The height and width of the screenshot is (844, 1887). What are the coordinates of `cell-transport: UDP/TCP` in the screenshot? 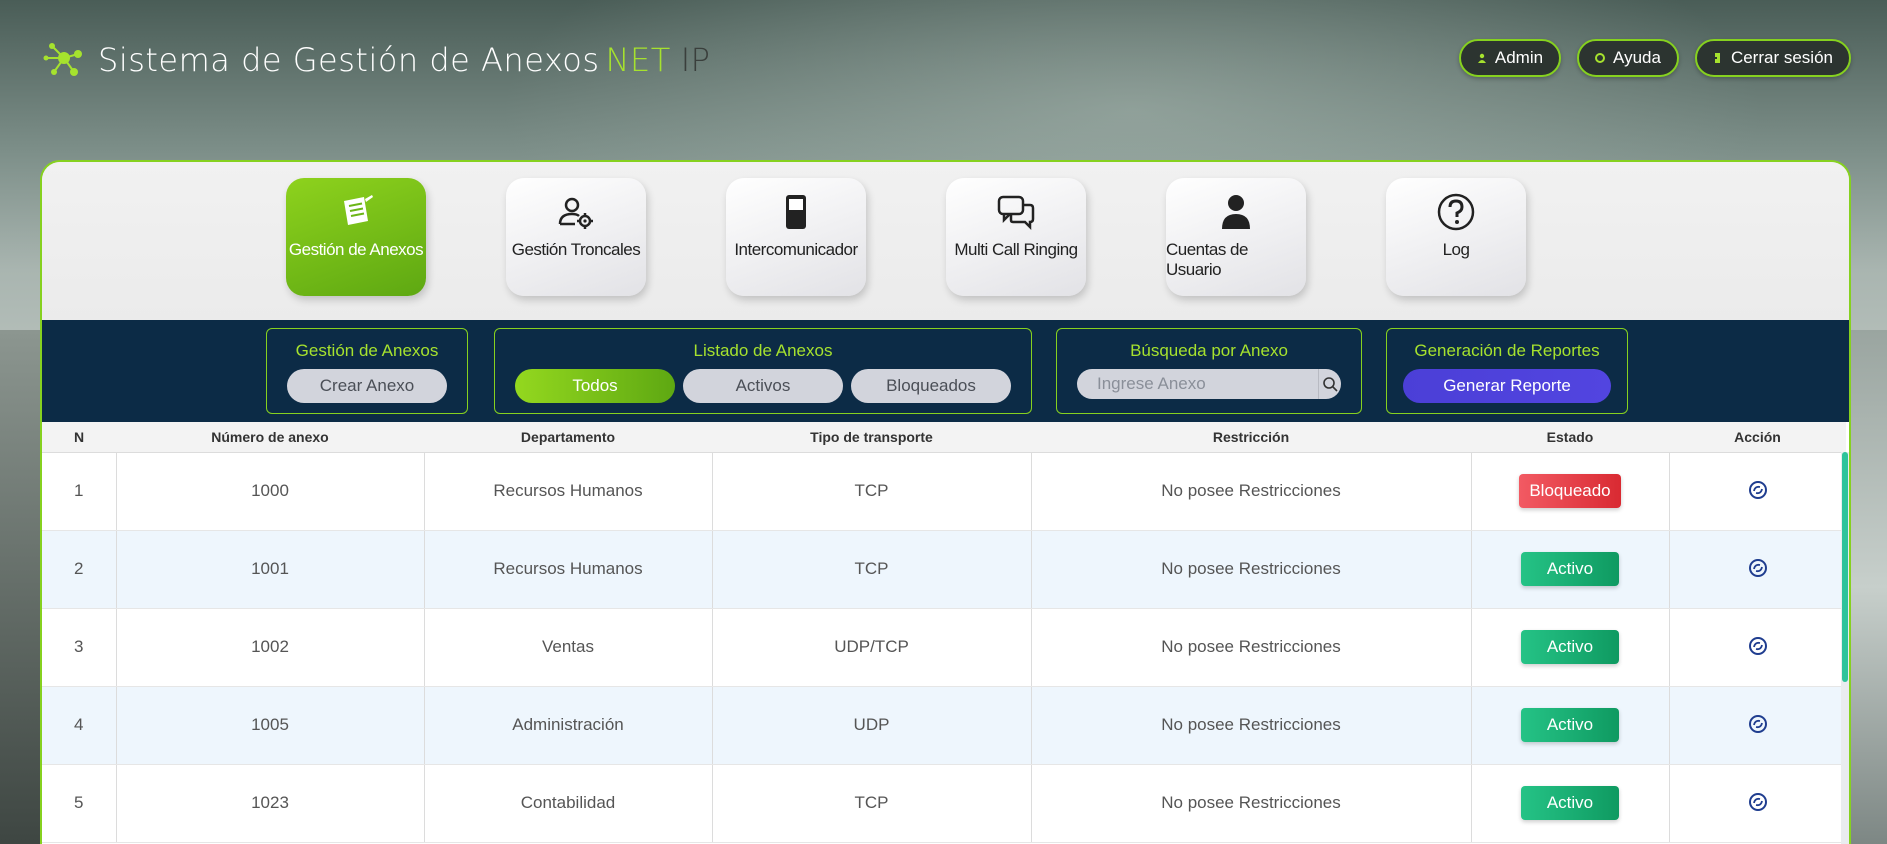 It's located at (872, 647).